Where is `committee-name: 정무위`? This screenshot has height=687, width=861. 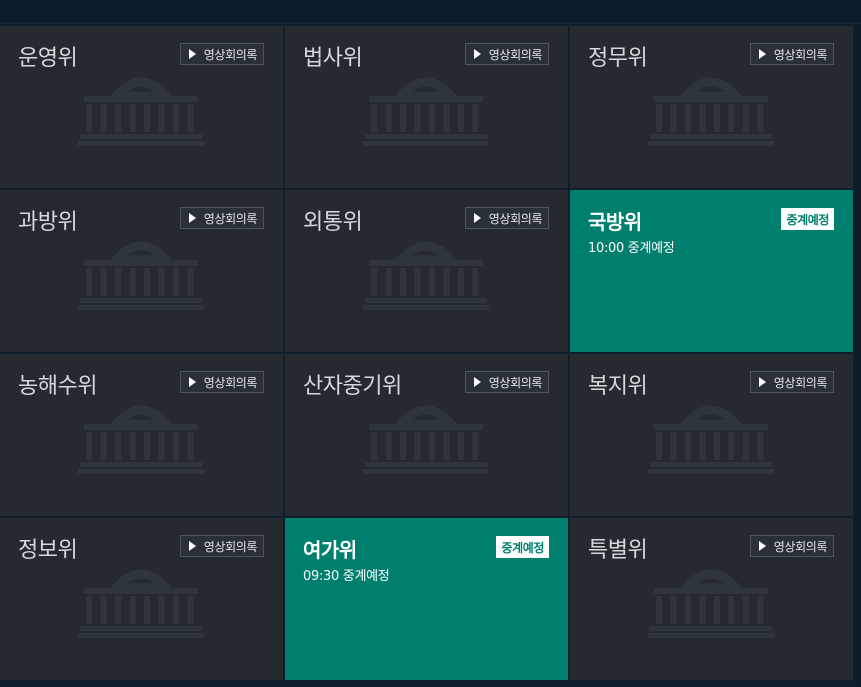
committee-name: 정무위 is located at coordinates (618, 58).